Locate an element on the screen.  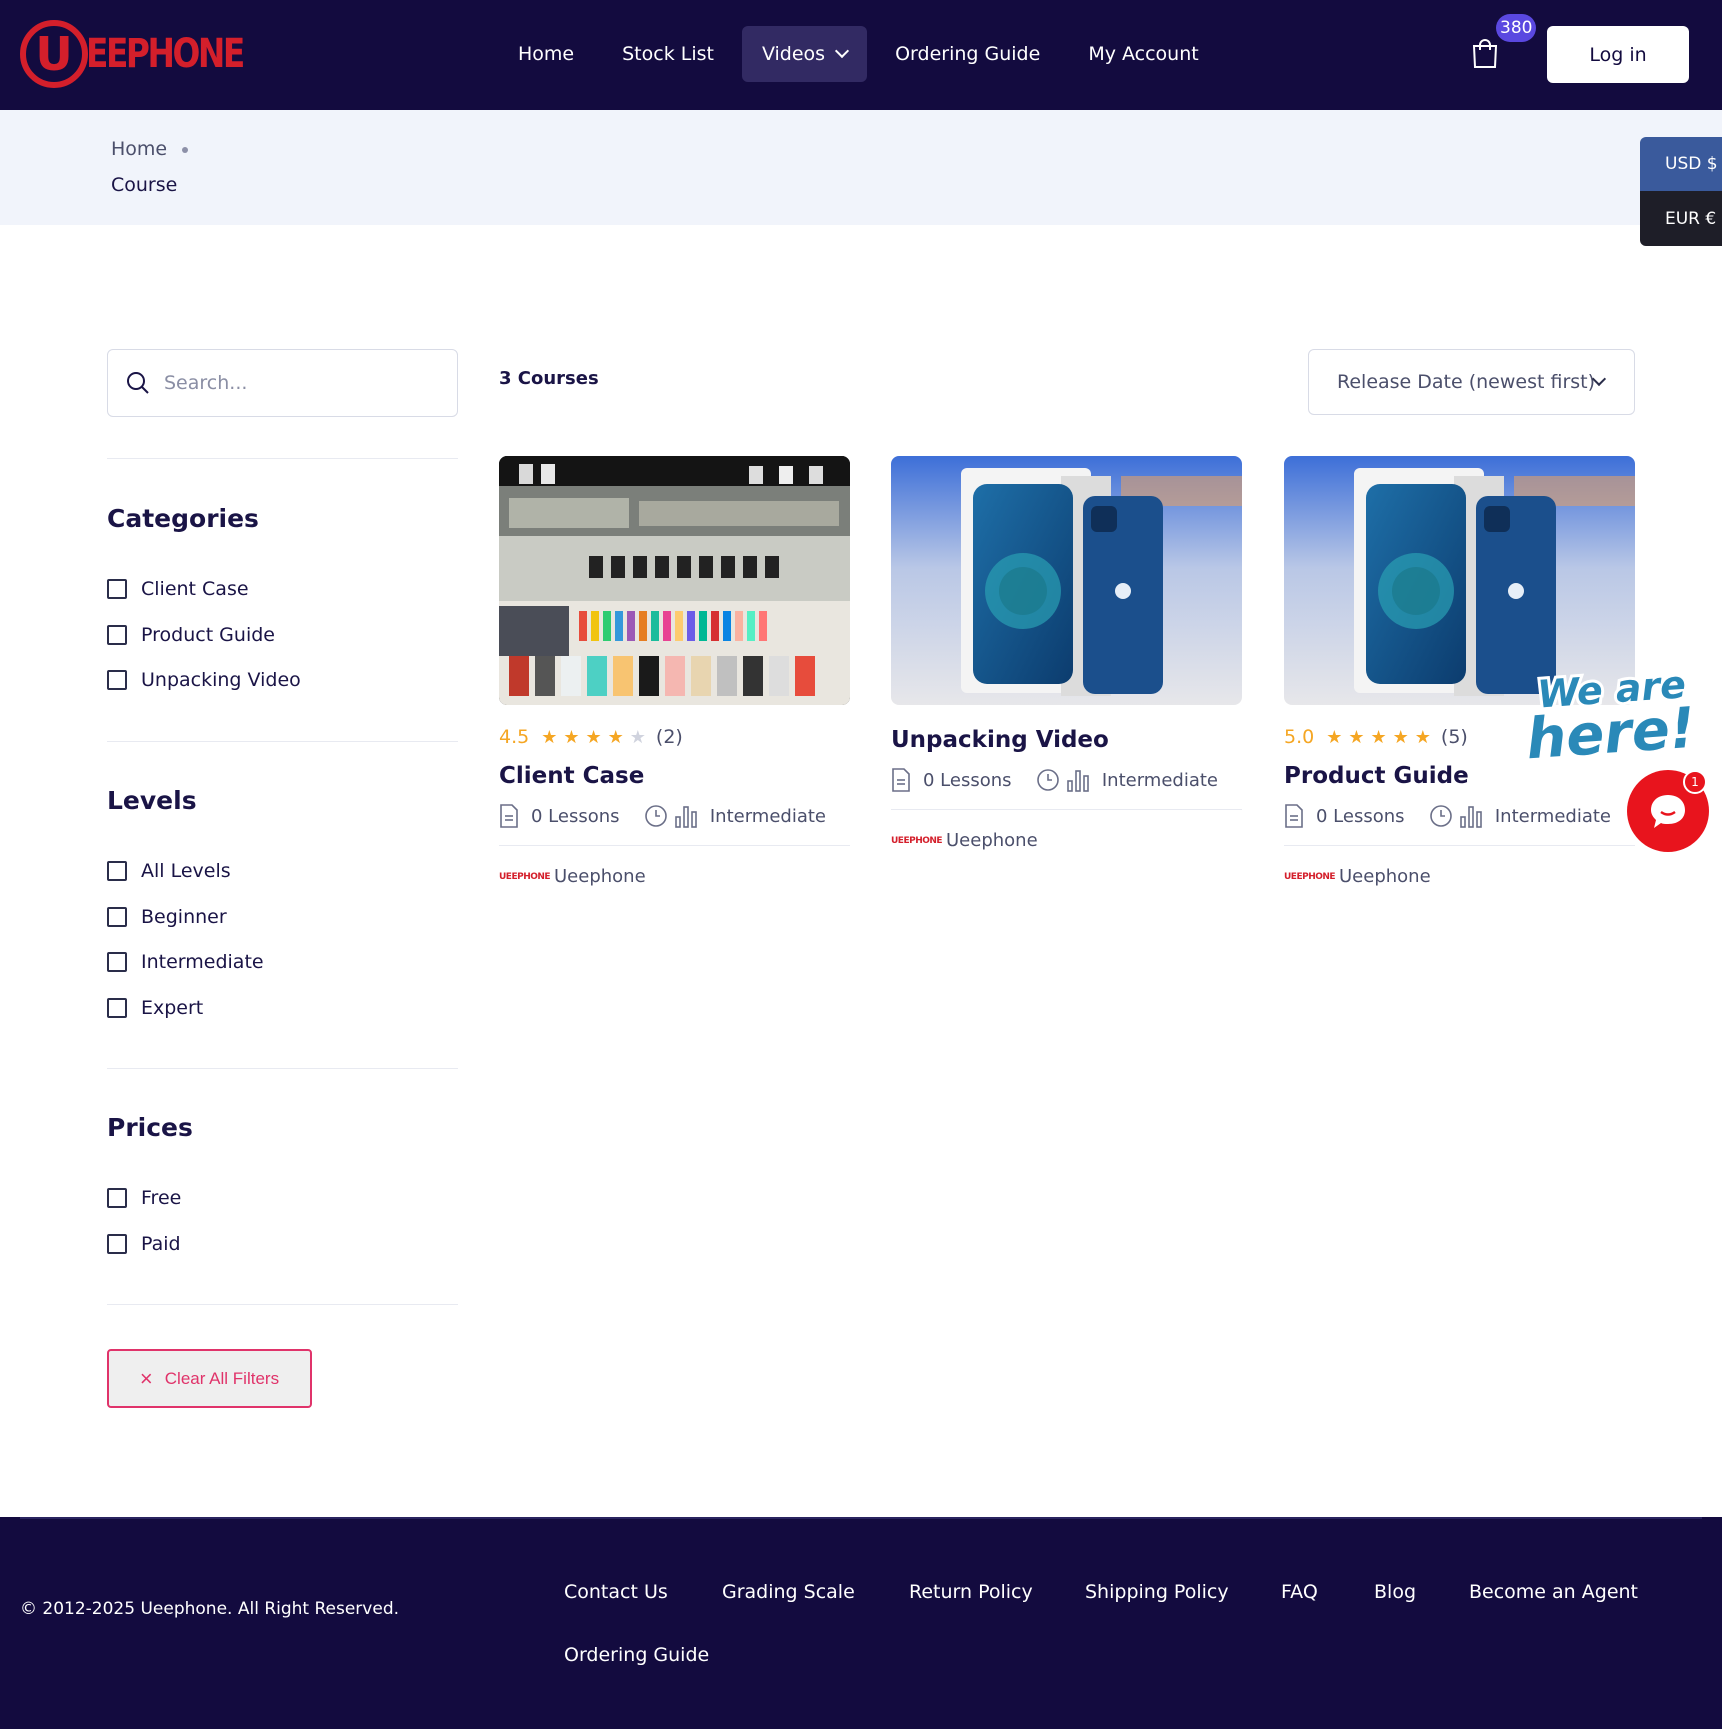
price-paid: Paid is located at coordinates (144, 1244).